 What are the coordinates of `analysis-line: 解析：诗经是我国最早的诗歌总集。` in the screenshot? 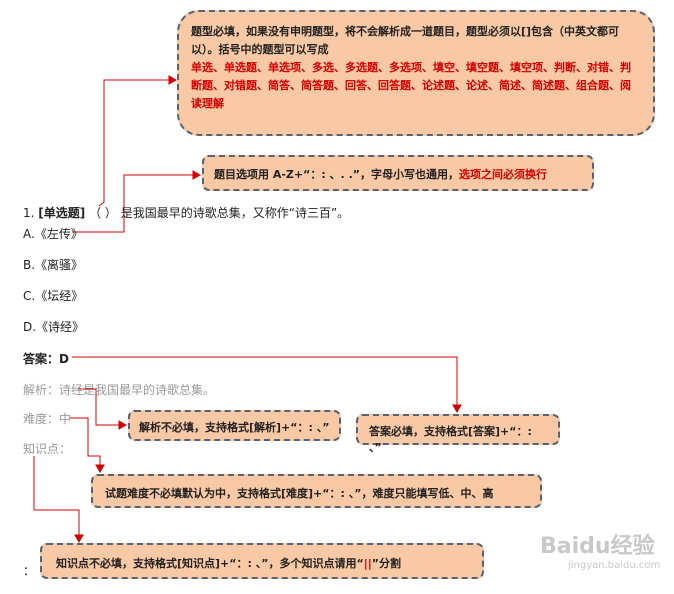 It's located at (119, 390).